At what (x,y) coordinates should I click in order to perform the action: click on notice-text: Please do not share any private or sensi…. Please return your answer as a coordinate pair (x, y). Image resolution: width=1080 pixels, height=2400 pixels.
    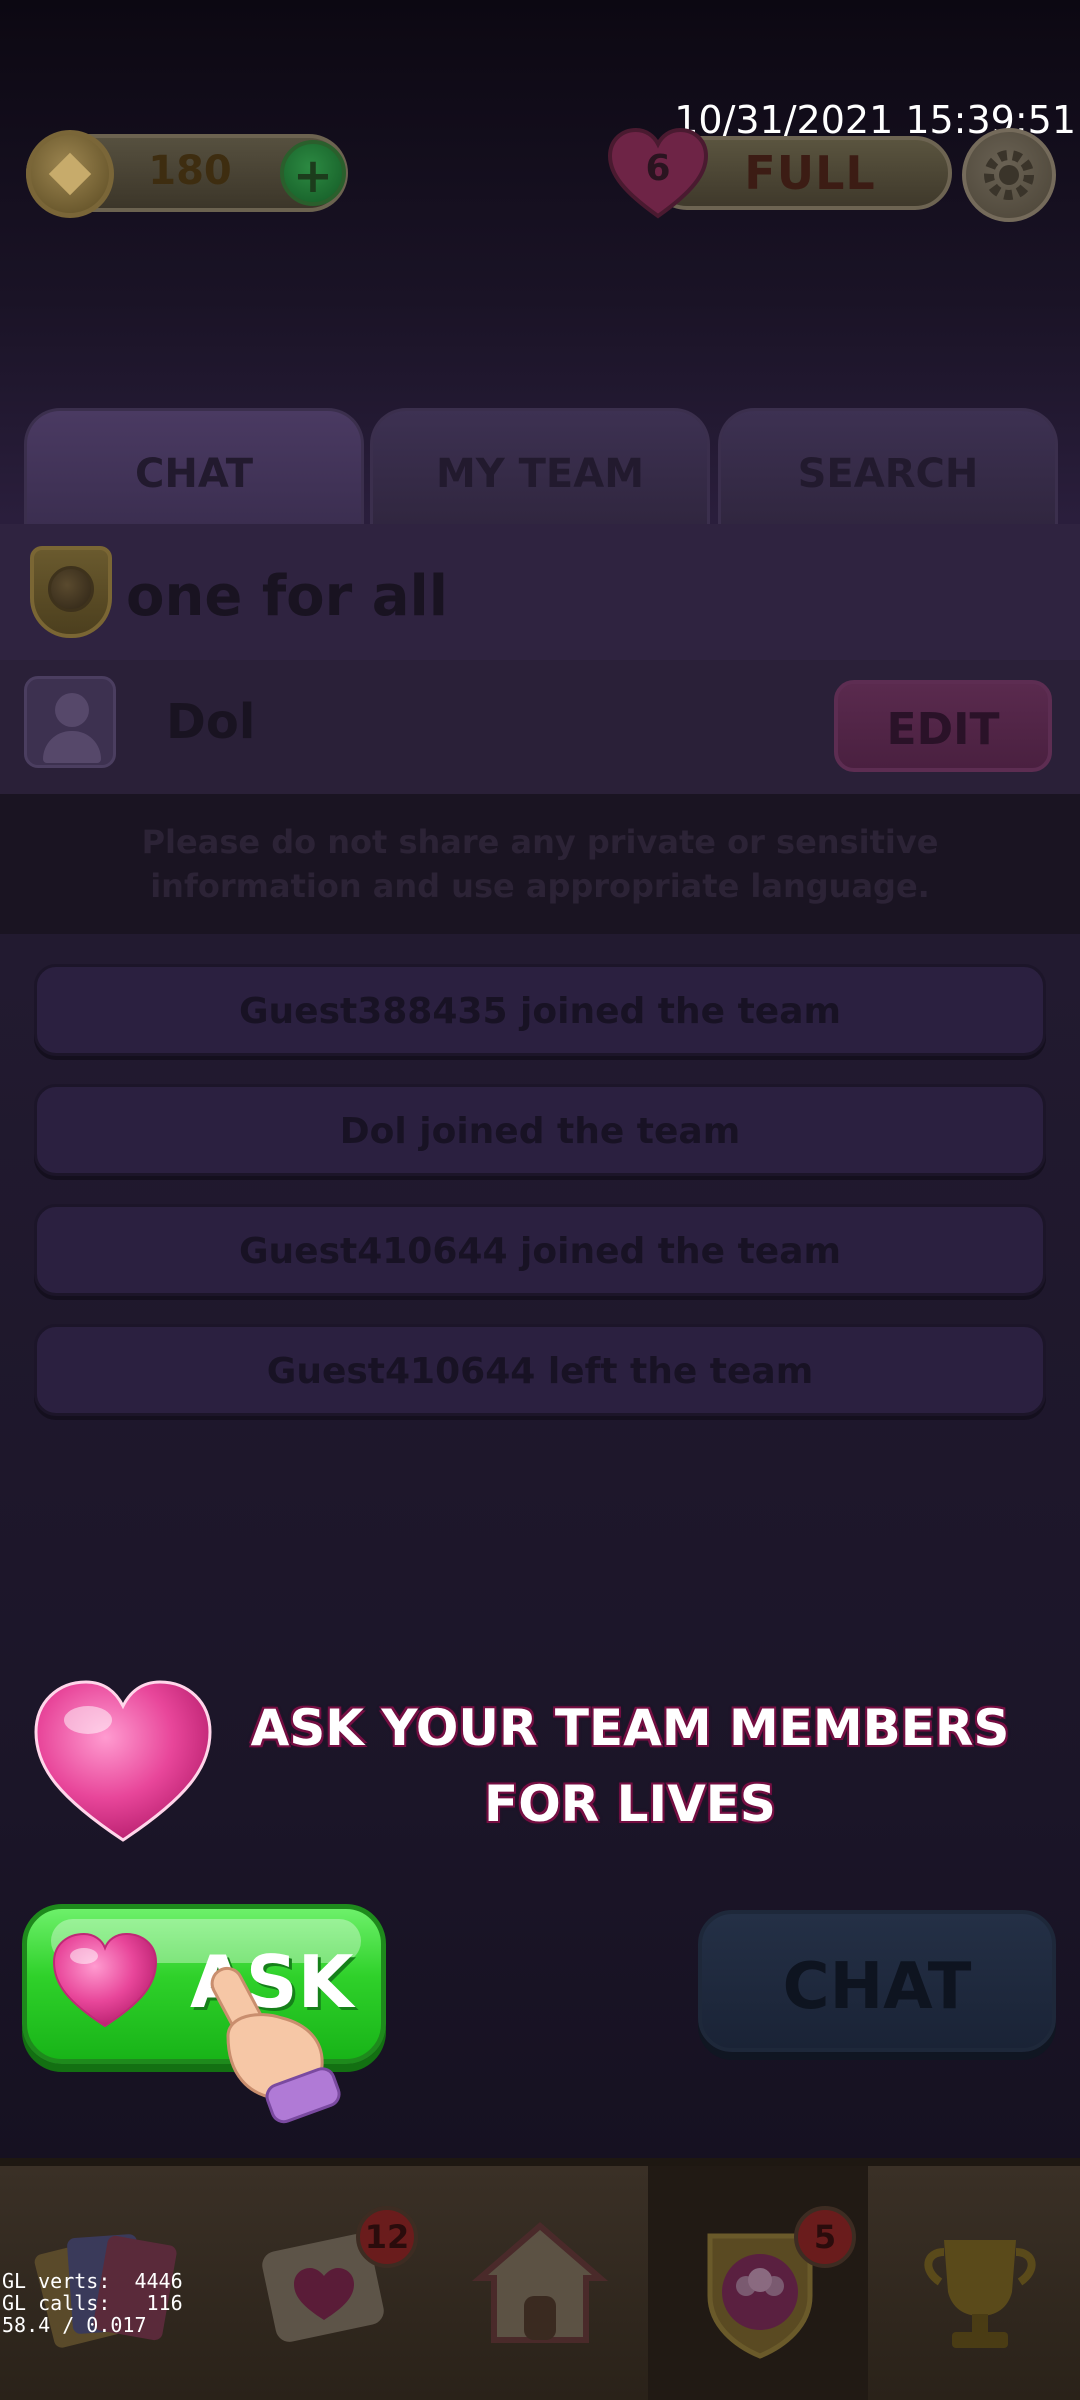
    Looking at the image, I should click on (540, 864).